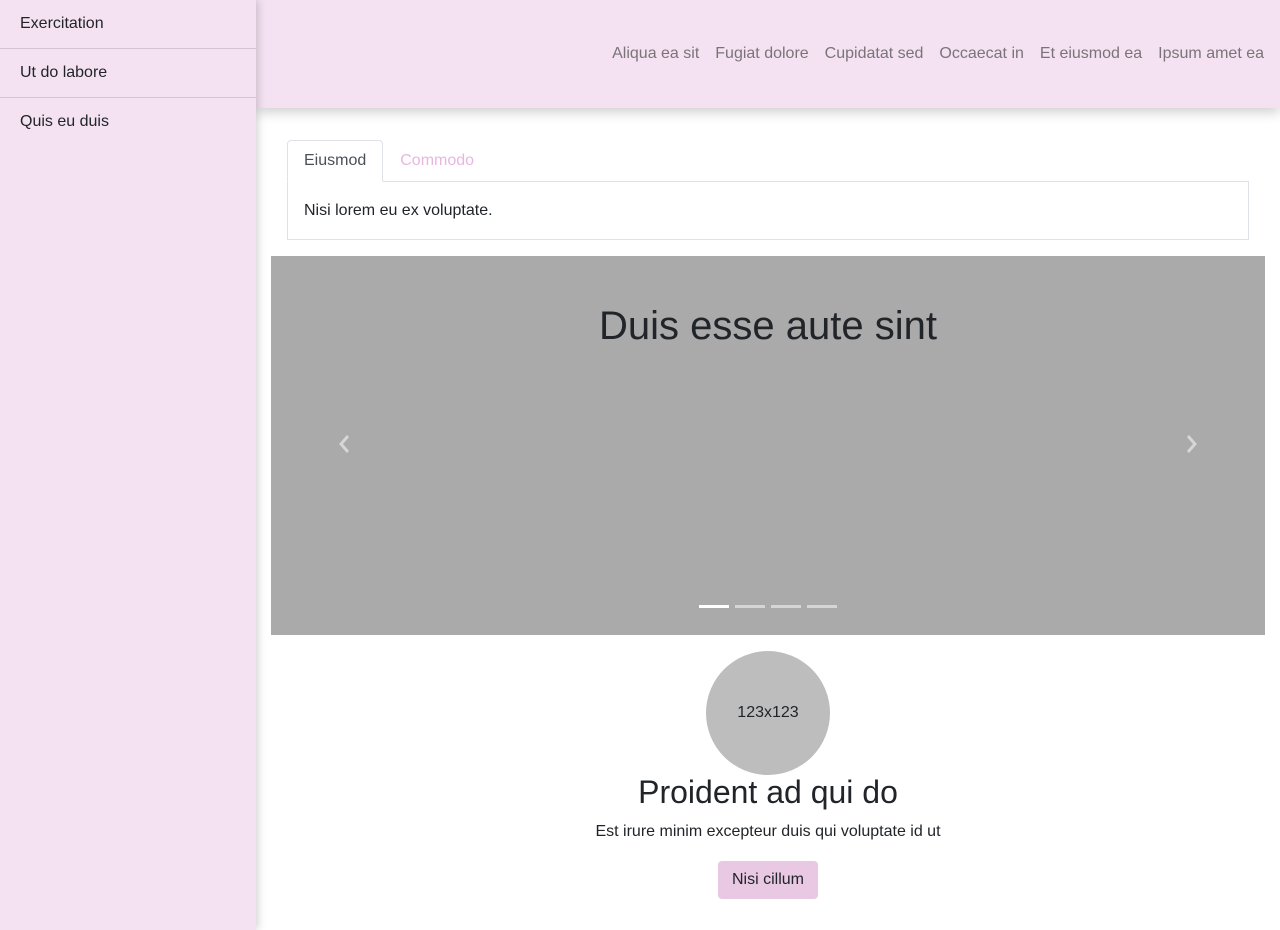  I want to click on tab-commodo: Commodo, so click(437, 161).